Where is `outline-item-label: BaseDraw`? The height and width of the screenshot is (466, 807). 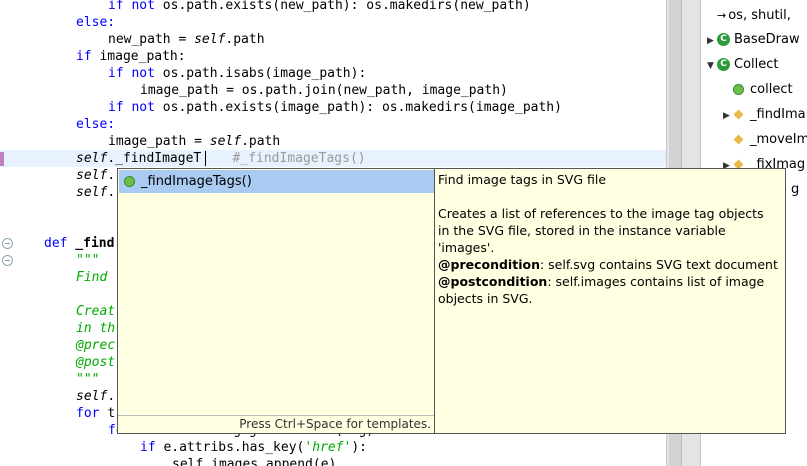
outline-item-label: BaseDraw is located at coordinates (767, 39).